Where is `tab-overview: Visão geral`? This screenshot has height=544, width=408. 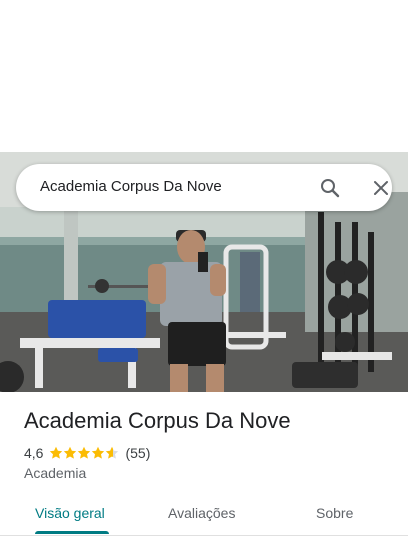
tab-overview: Visão geral is located at coordinates (70, 513).